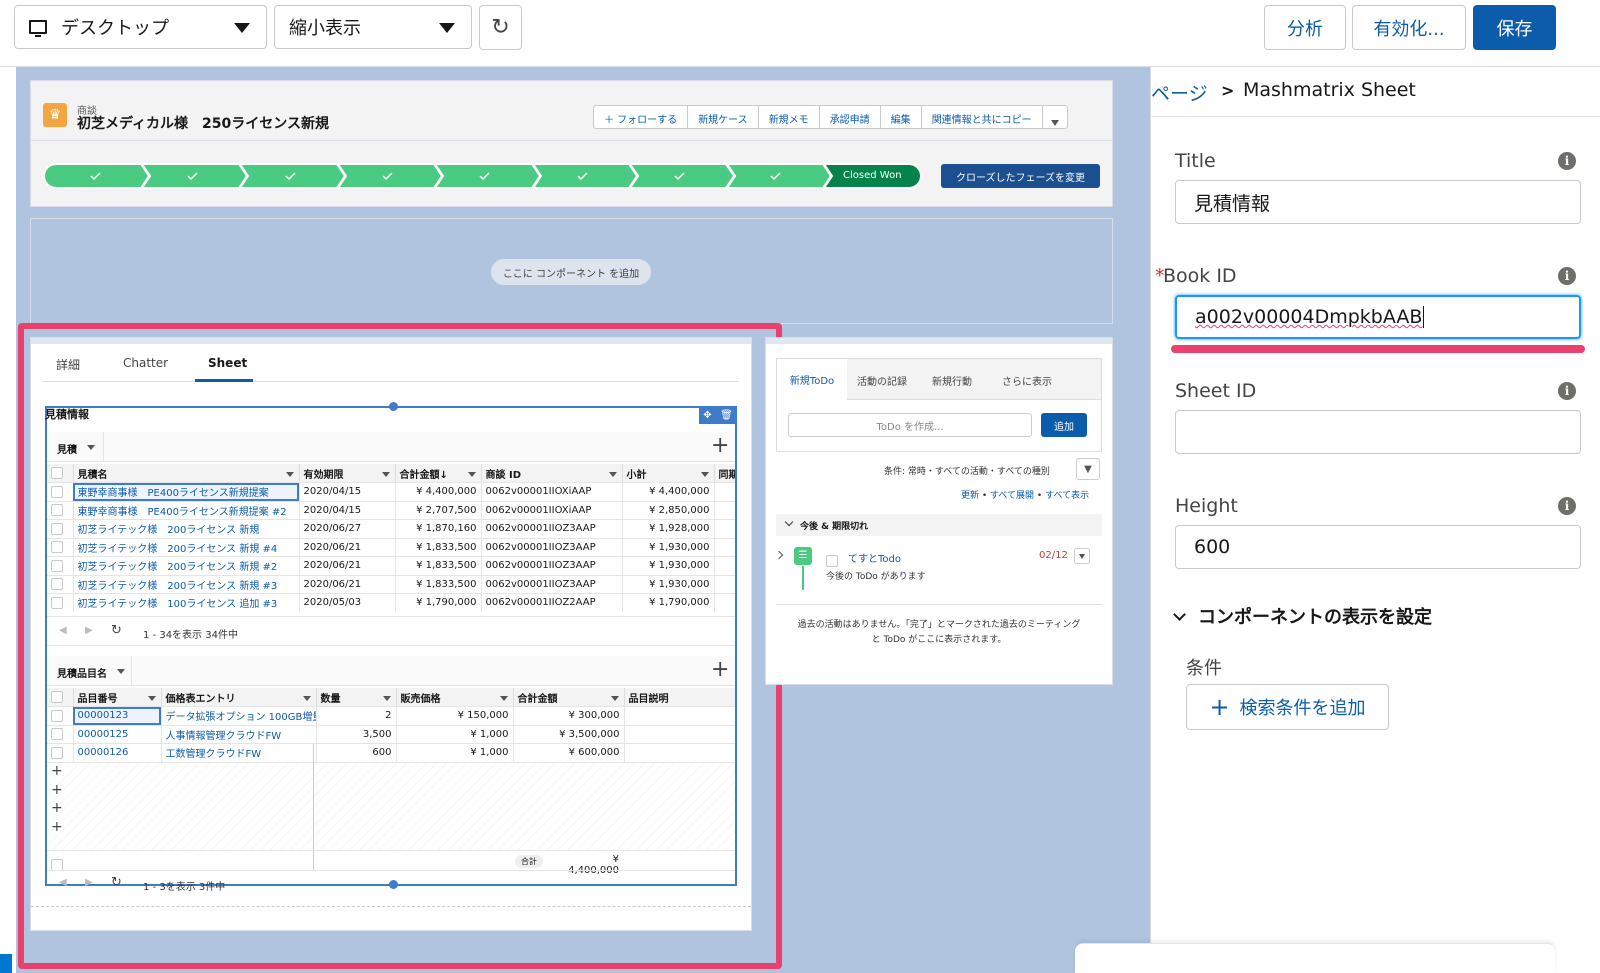 This screenshot has height=973, width=1600. What do you see at coordinates (1315, 958) in the screenshot?
I see `bottom-panel-edge` at bounding box center [1315, 958].